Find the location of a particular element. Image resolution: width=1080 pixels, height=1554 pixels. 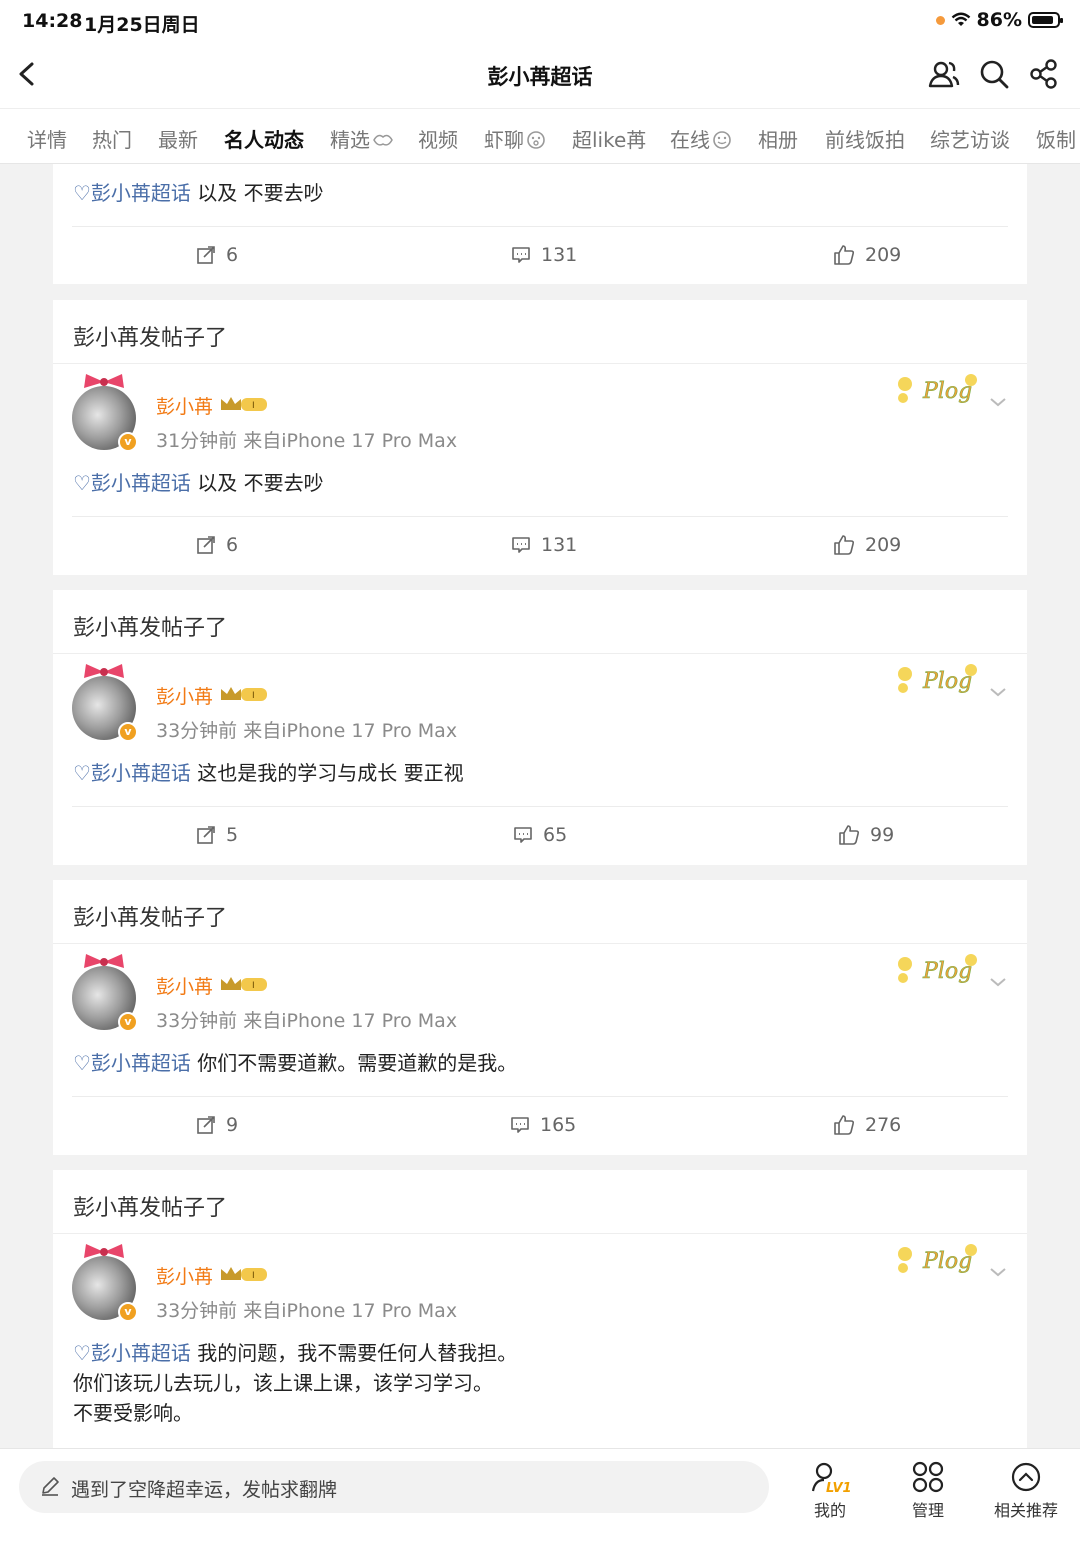

members-icon is located at coordinates (944, 74).